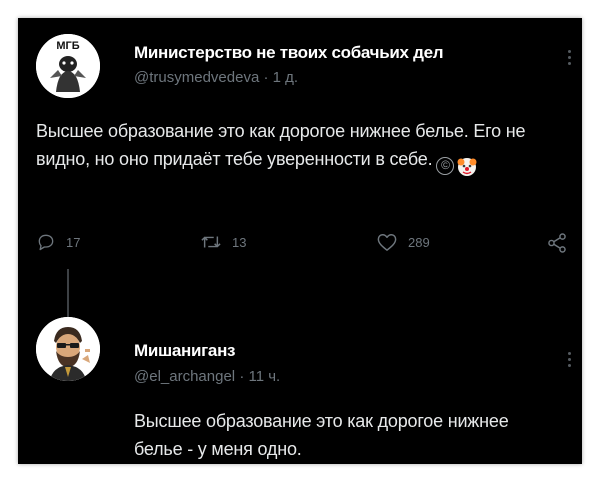 This screenshot has width=600, height=482. I want to click on avatar, so click(68, 349).